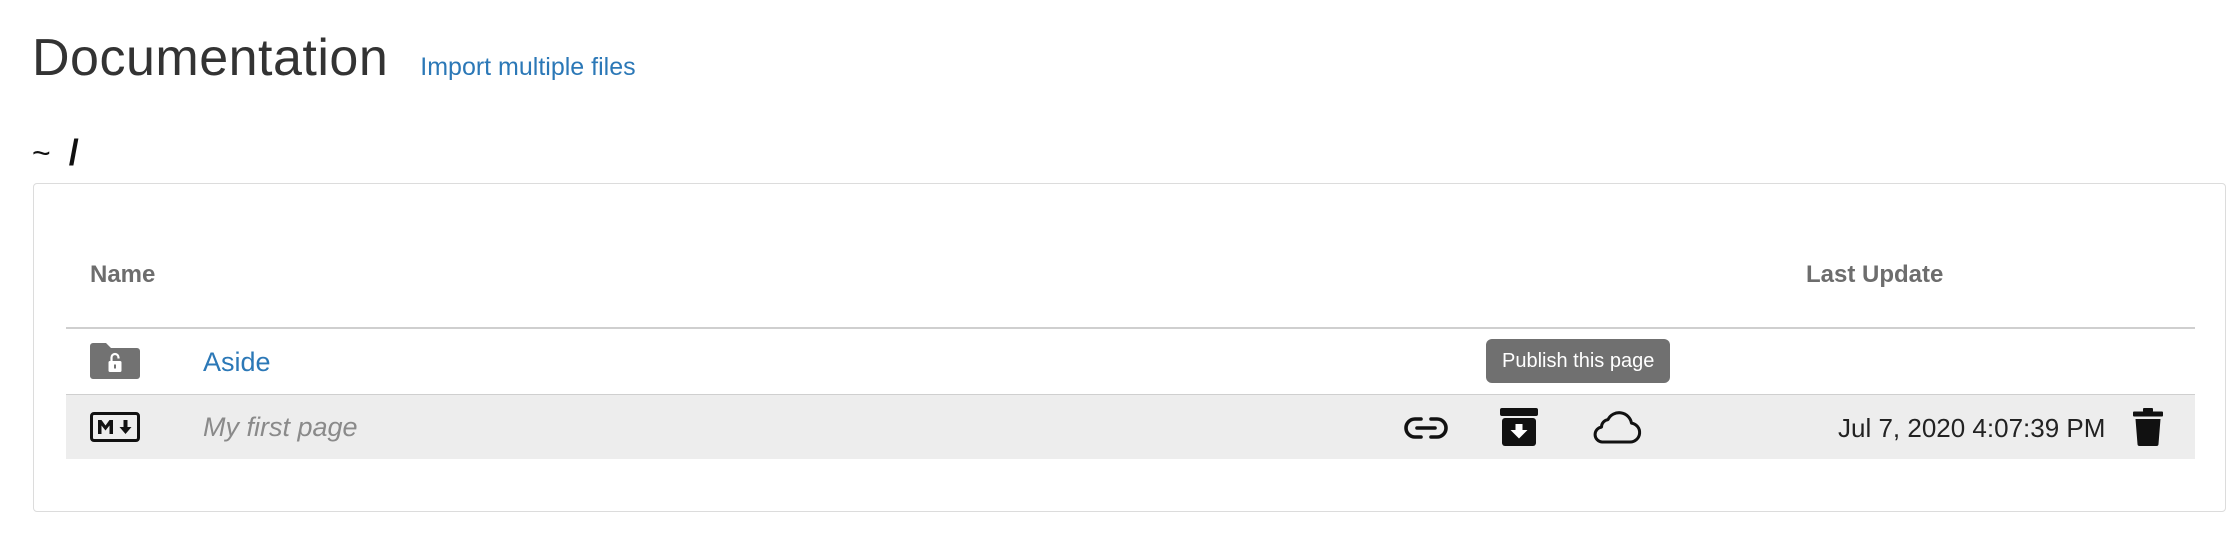 The height and width of the screenshot is (546, 2240). What do you see at coordinates (1972, 428) in the screenshot?
I see `last-update-value: Jul 7, 2020 4:07:39 PM` at bounding box center [1972, 428].